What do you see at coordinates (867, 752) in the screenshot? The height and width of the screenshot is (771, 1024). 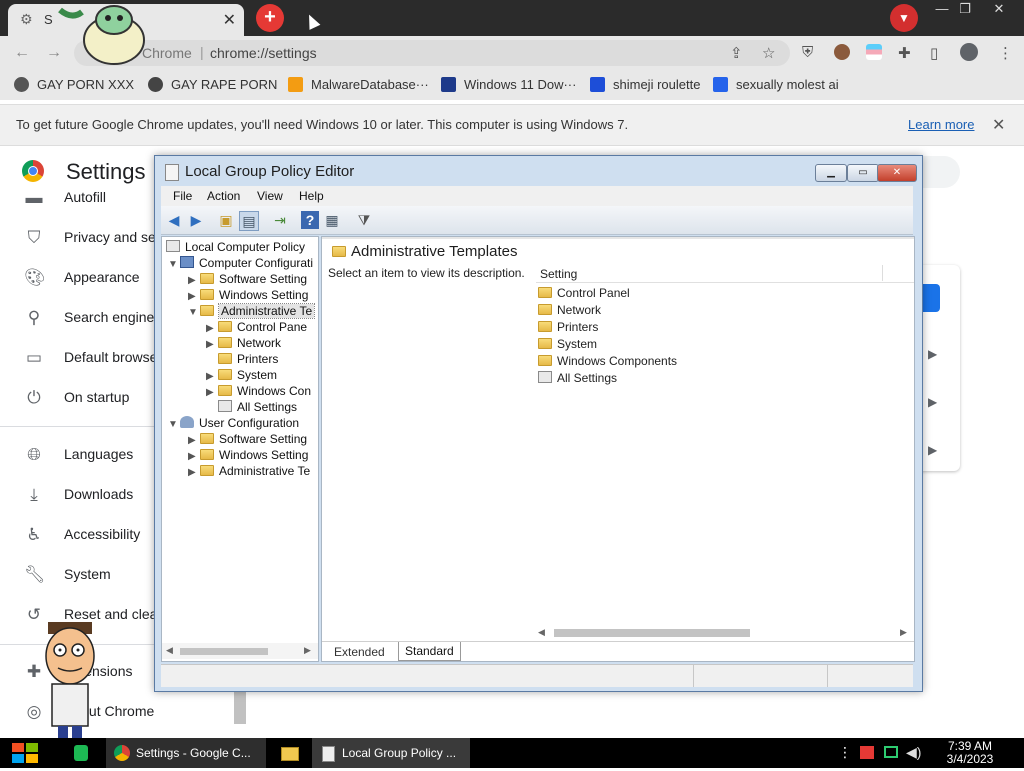 I see `action-center-flag-icon` at bounding box center [867, 752].